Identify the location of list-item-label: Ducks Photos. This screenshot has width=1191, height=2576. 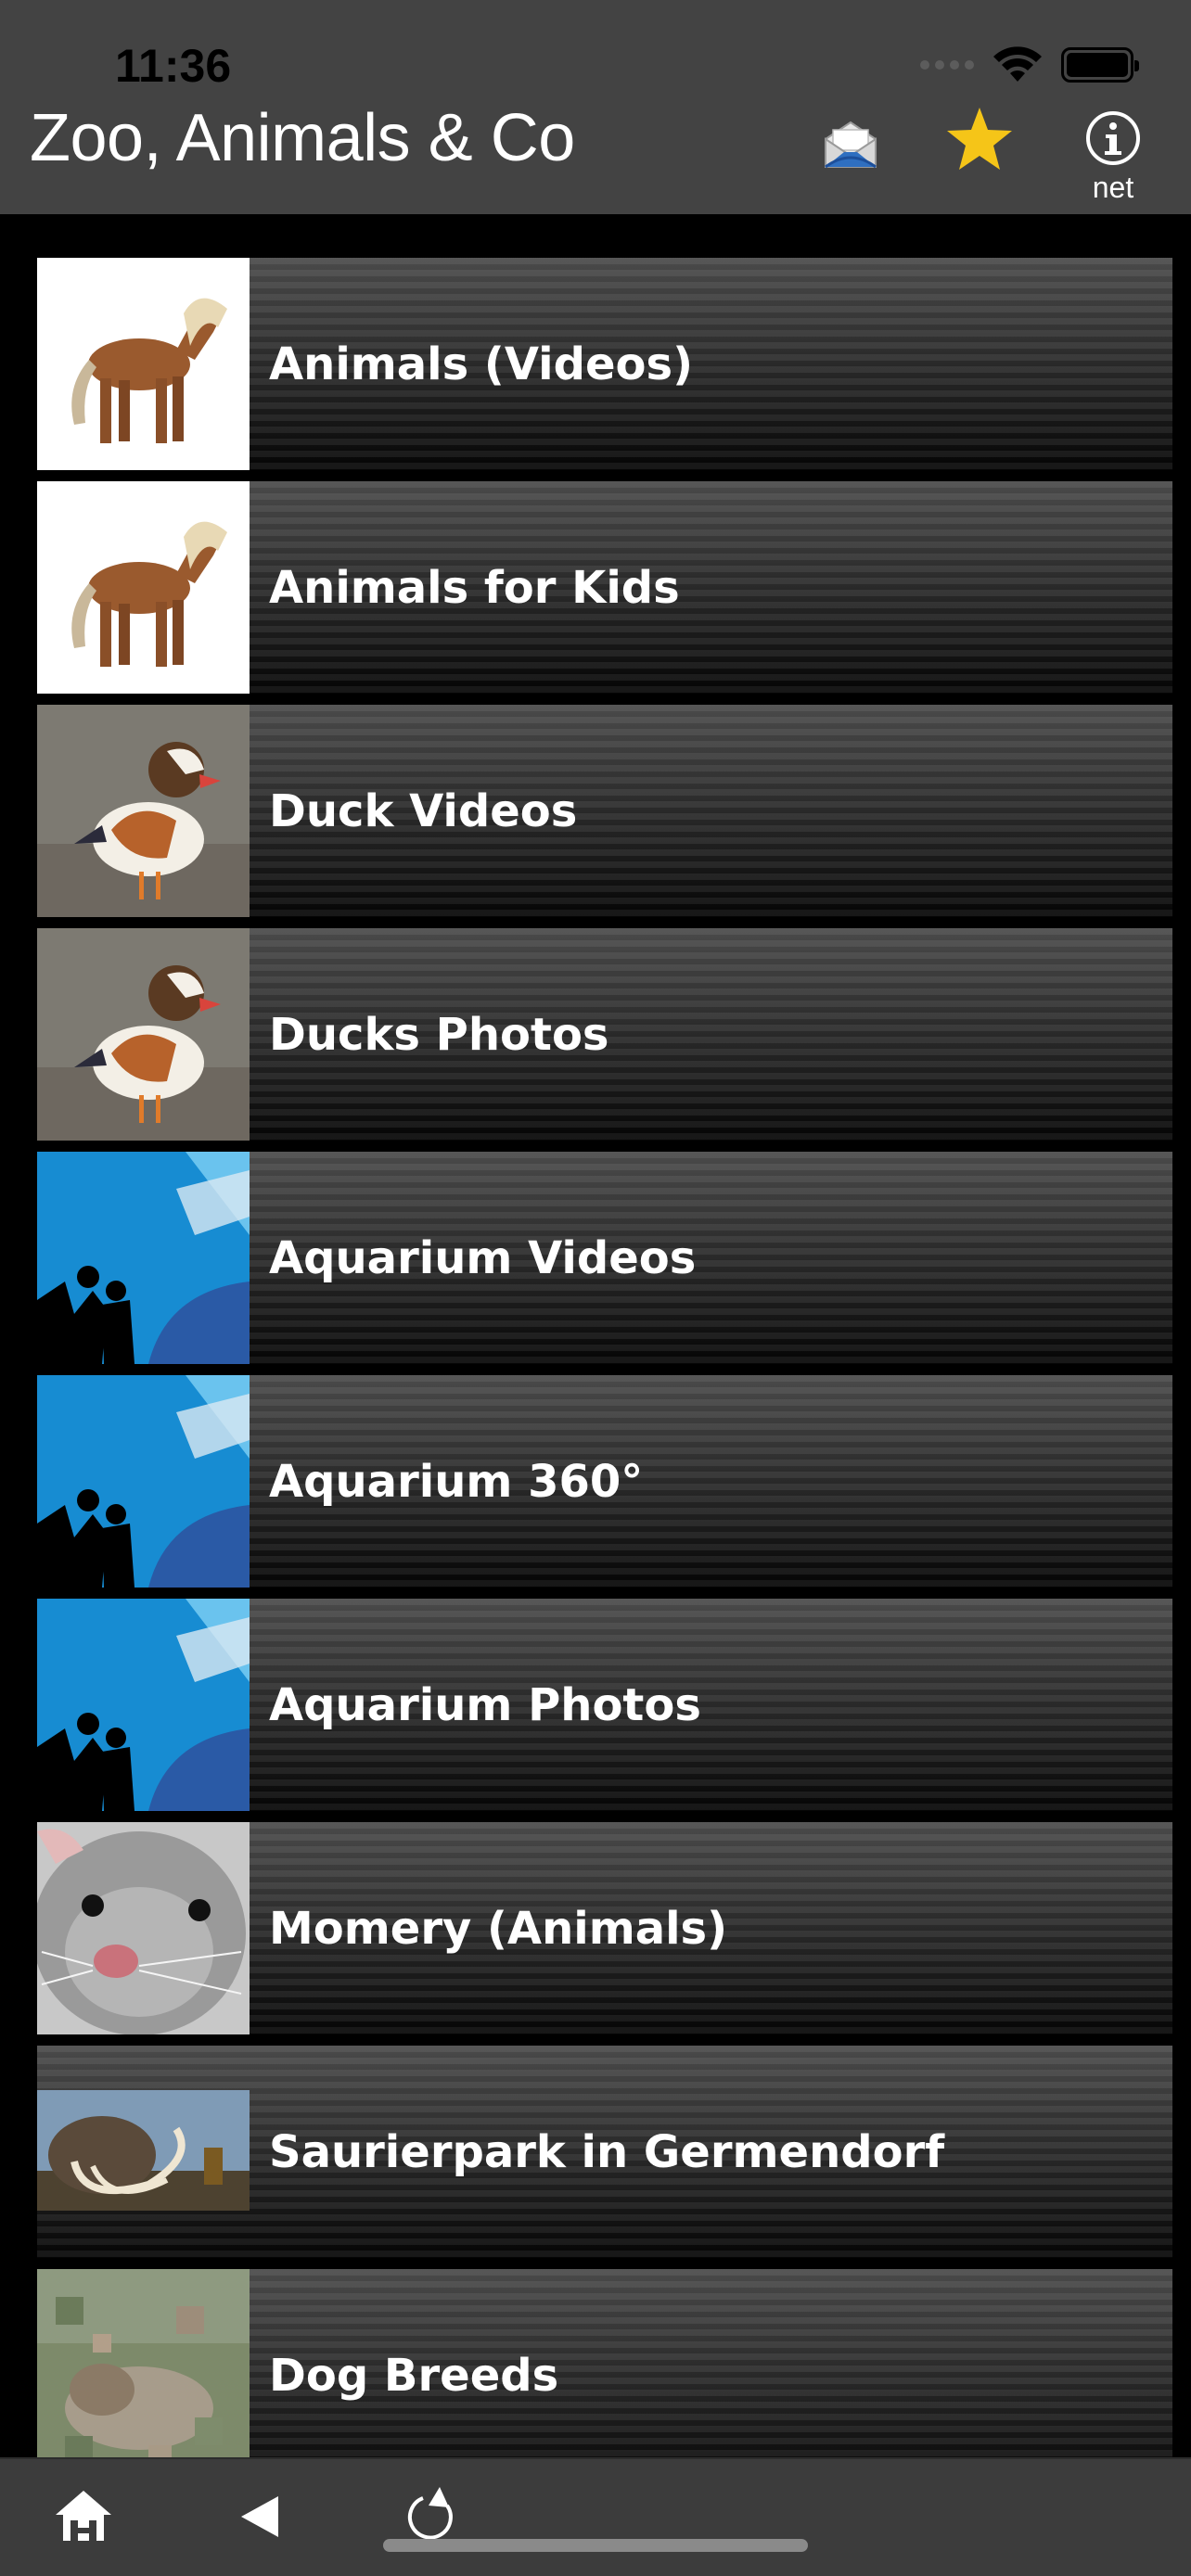
(439, 1035).